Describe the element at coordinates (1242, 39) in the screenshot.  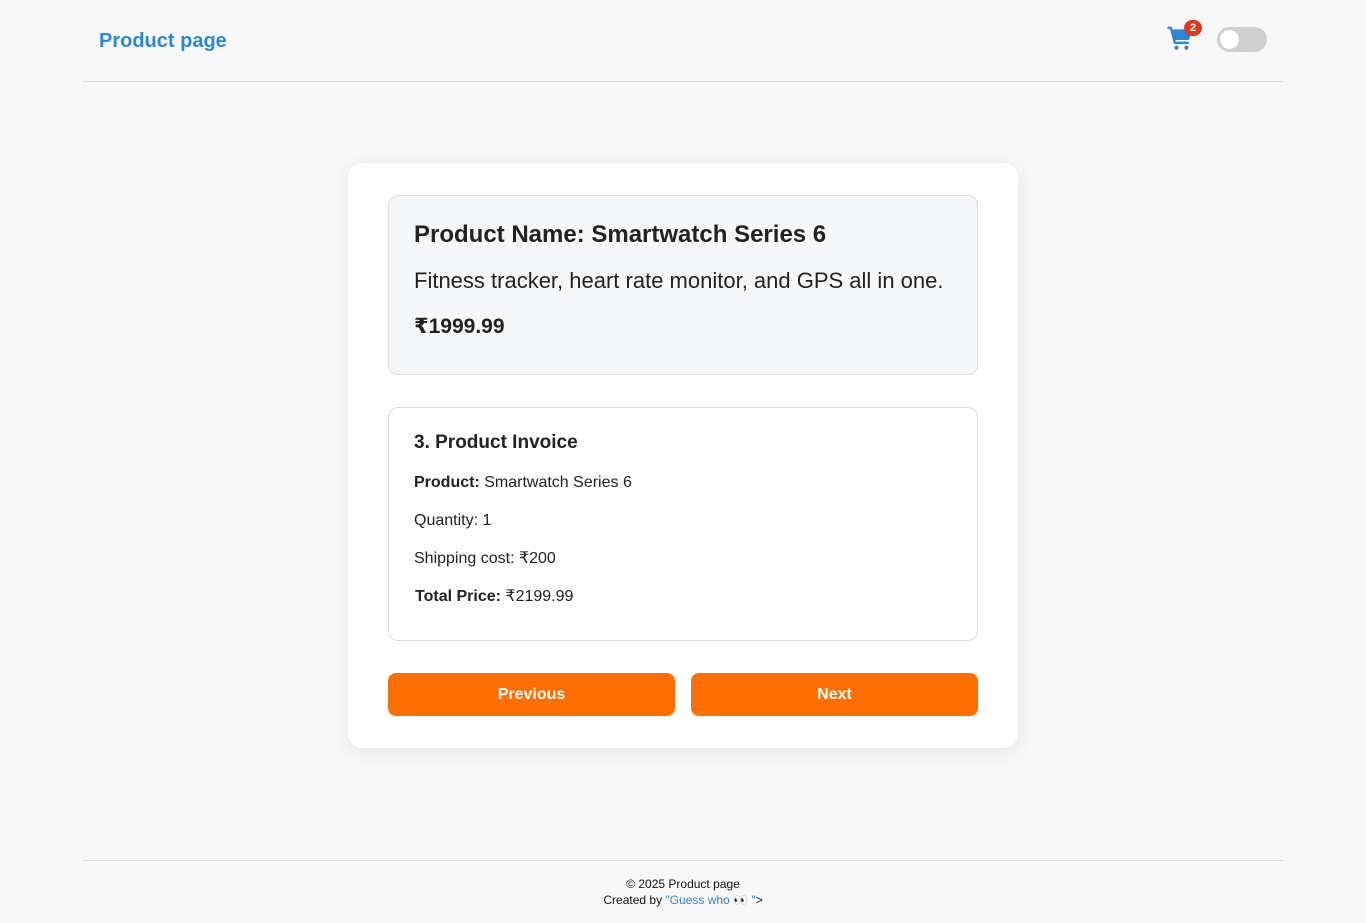
I see `theme-toggle` at that location.